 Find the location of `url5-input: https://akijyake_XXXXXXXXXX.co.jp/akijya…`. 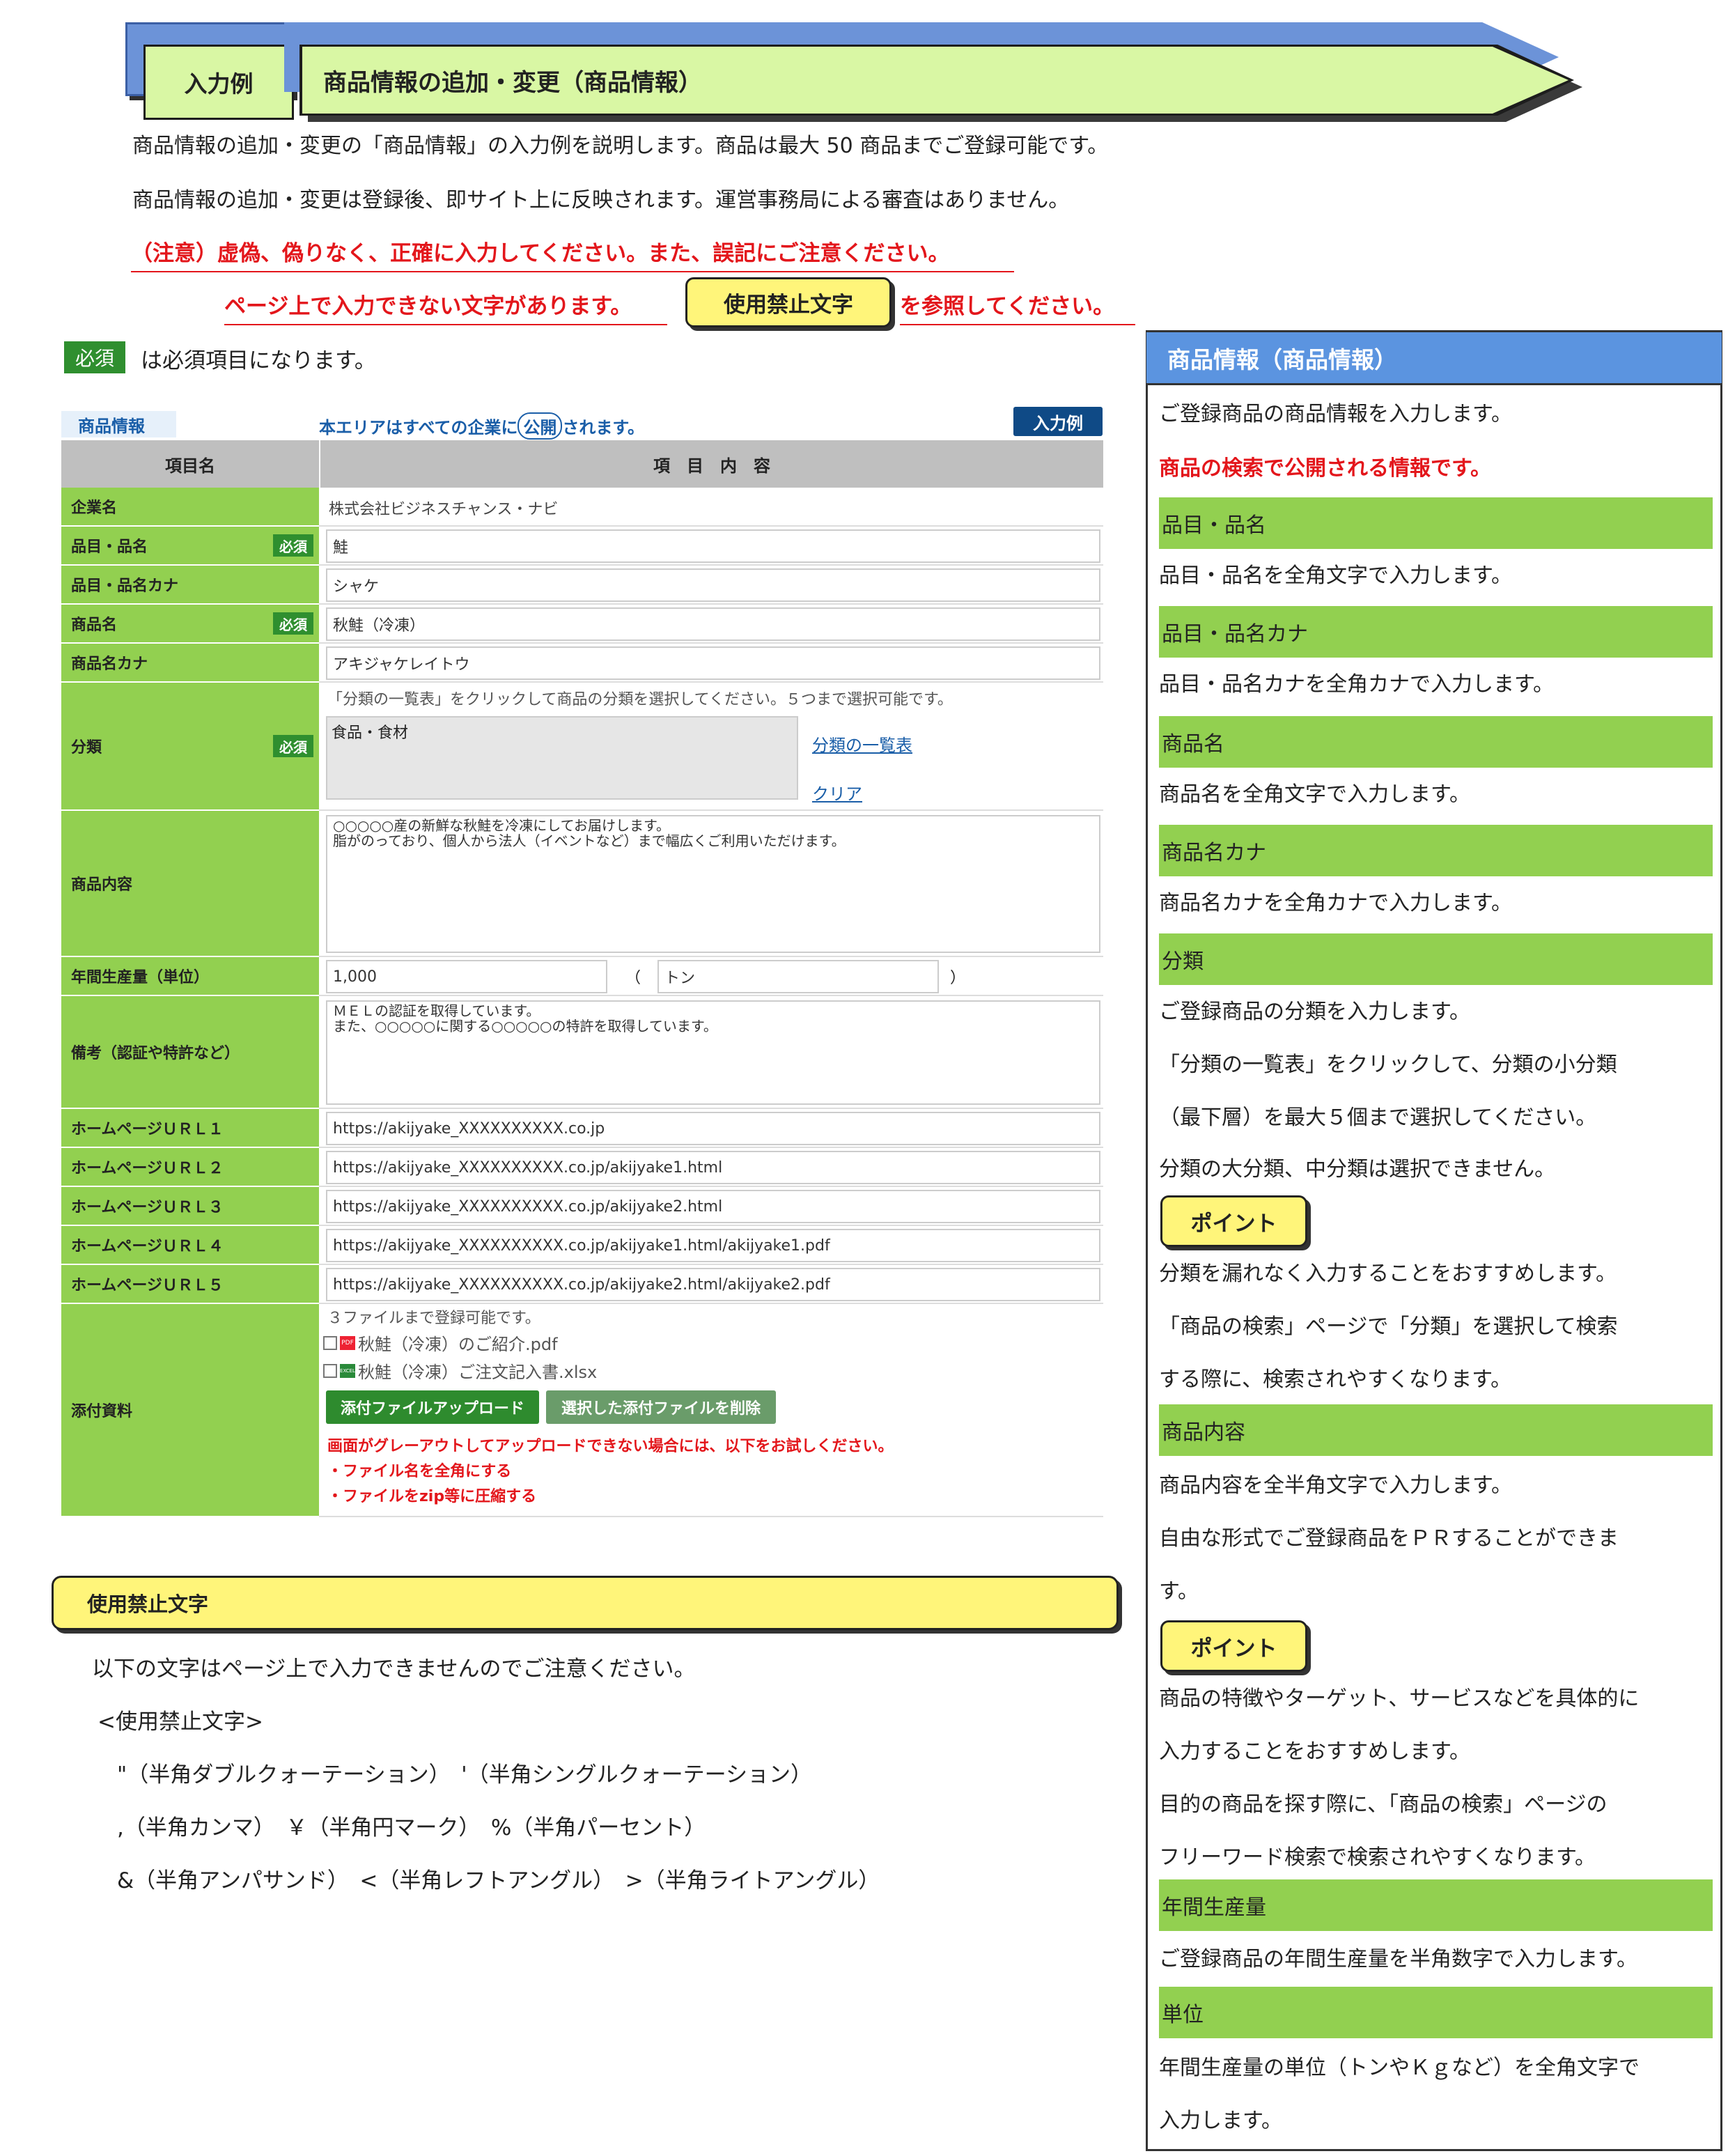

url5-input: https://akijyake_XXXXXXXXXX.co.jp/akijya… is located at coordinates (713, 1284).